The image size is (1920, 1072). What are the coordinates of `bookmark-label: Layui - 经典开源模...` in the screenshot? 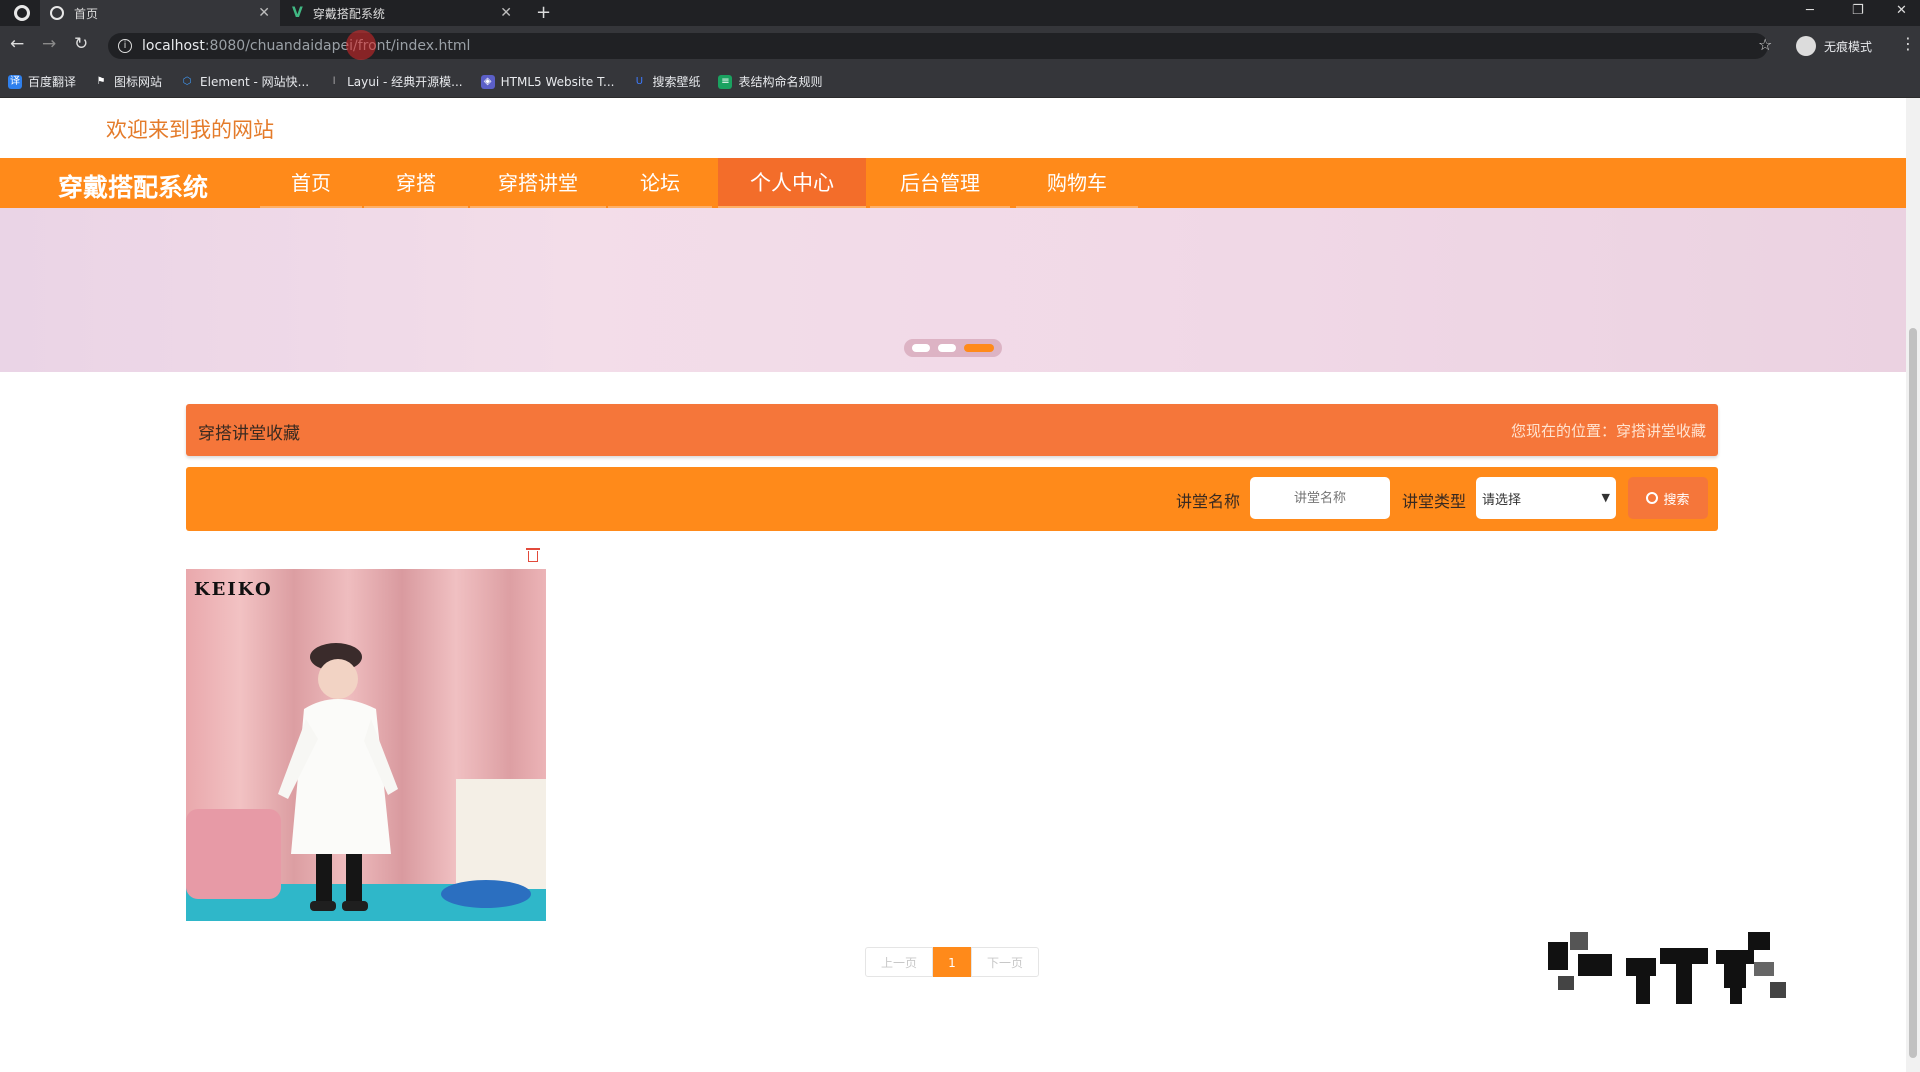 It's located at (405, 82).